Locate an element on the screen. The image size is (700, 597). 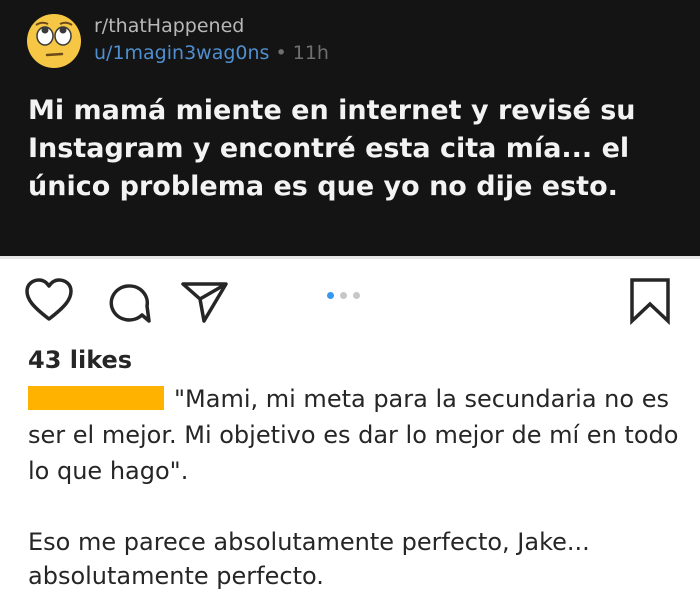
heart-icon is located at coordinates (49, 301).